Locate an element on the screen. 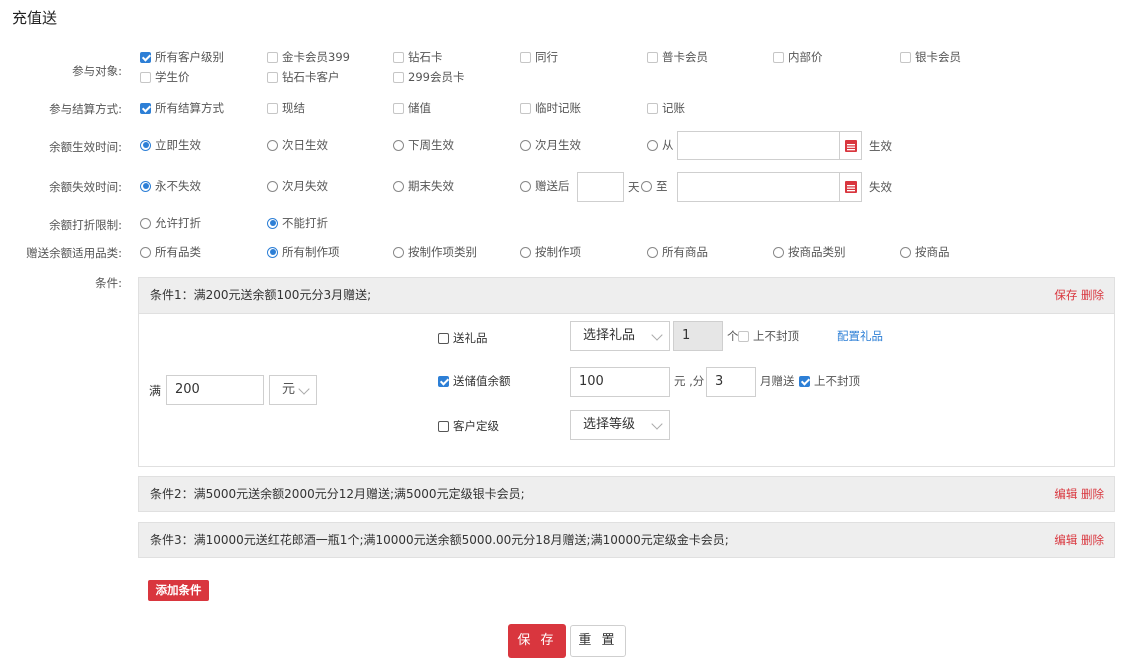 The width and height of the screenshot is (1134, 668). discount-option-allow: 允许打折 is located at coordinates (170, 223).